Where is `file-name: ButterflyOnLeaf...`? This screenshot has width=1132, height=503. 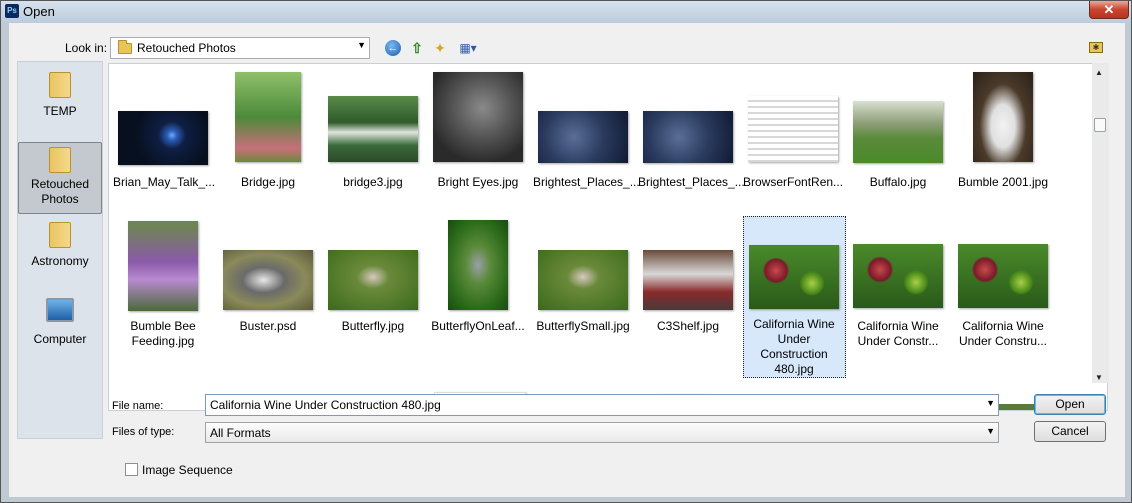
file-name: ButterflyOnLeaf... is located at coordinates (478, 326).